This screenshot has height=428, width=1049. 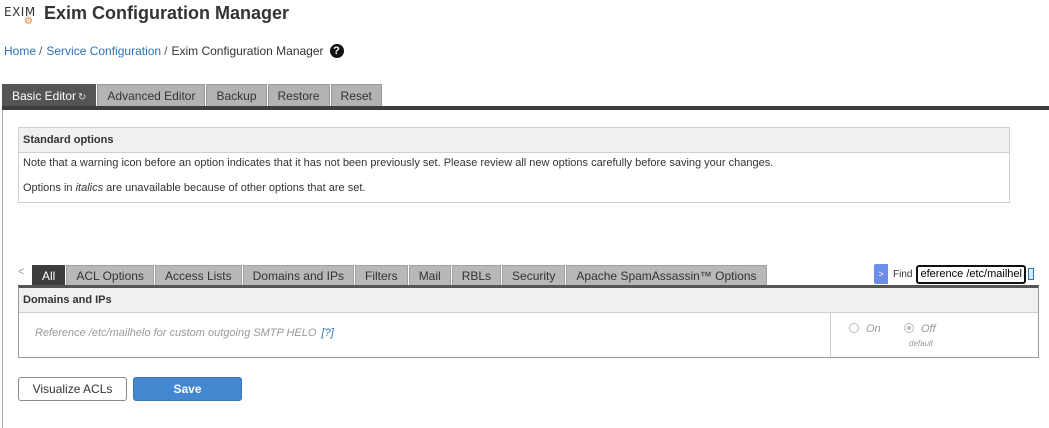 What do you see at coordinates (873, 329) in the screenshot?
I see `radio-on-label: On` at bounding box center [873, 329].